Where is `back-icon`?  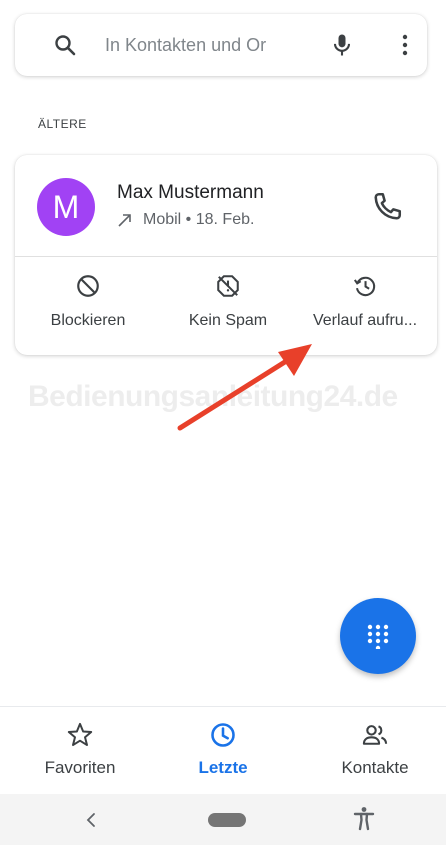 back-icon is located at coordinates (91, 820).